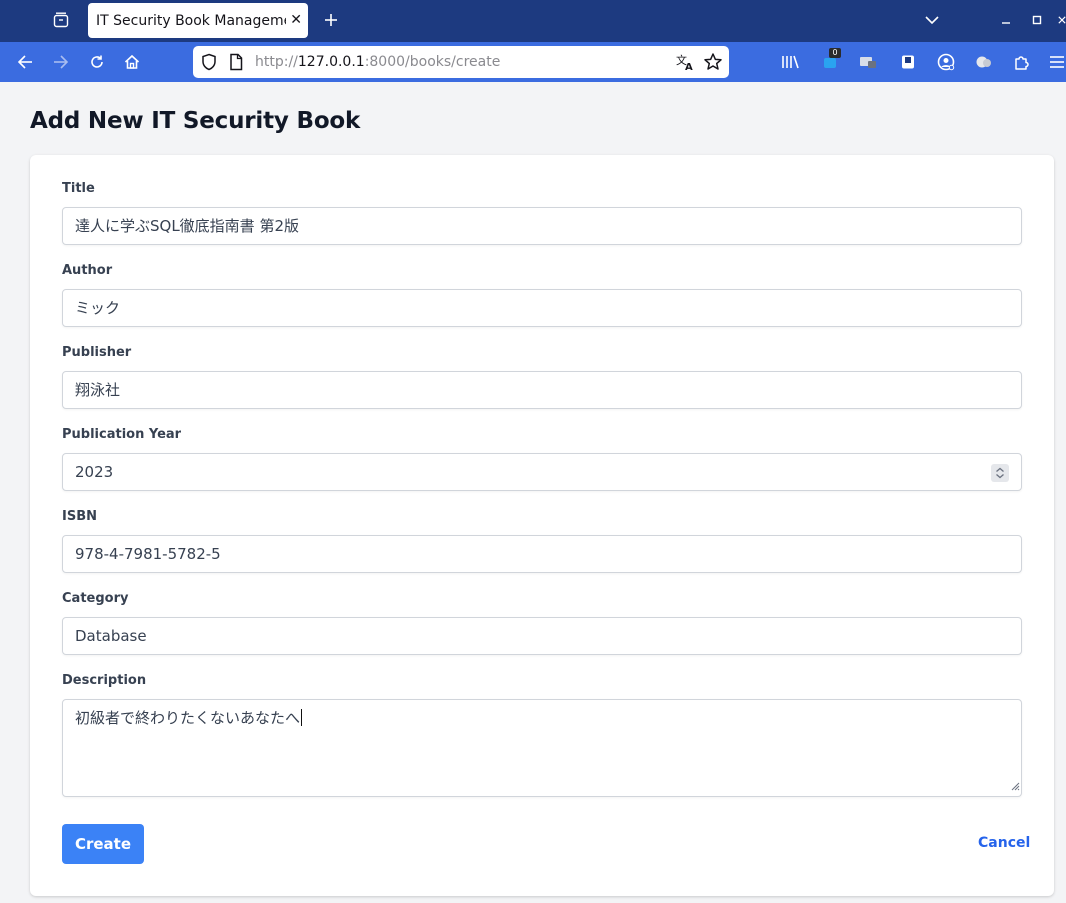 The width and height of the screenshot is (1066, 903). I want to click on number-spinner-icon, so click(1000, 473).